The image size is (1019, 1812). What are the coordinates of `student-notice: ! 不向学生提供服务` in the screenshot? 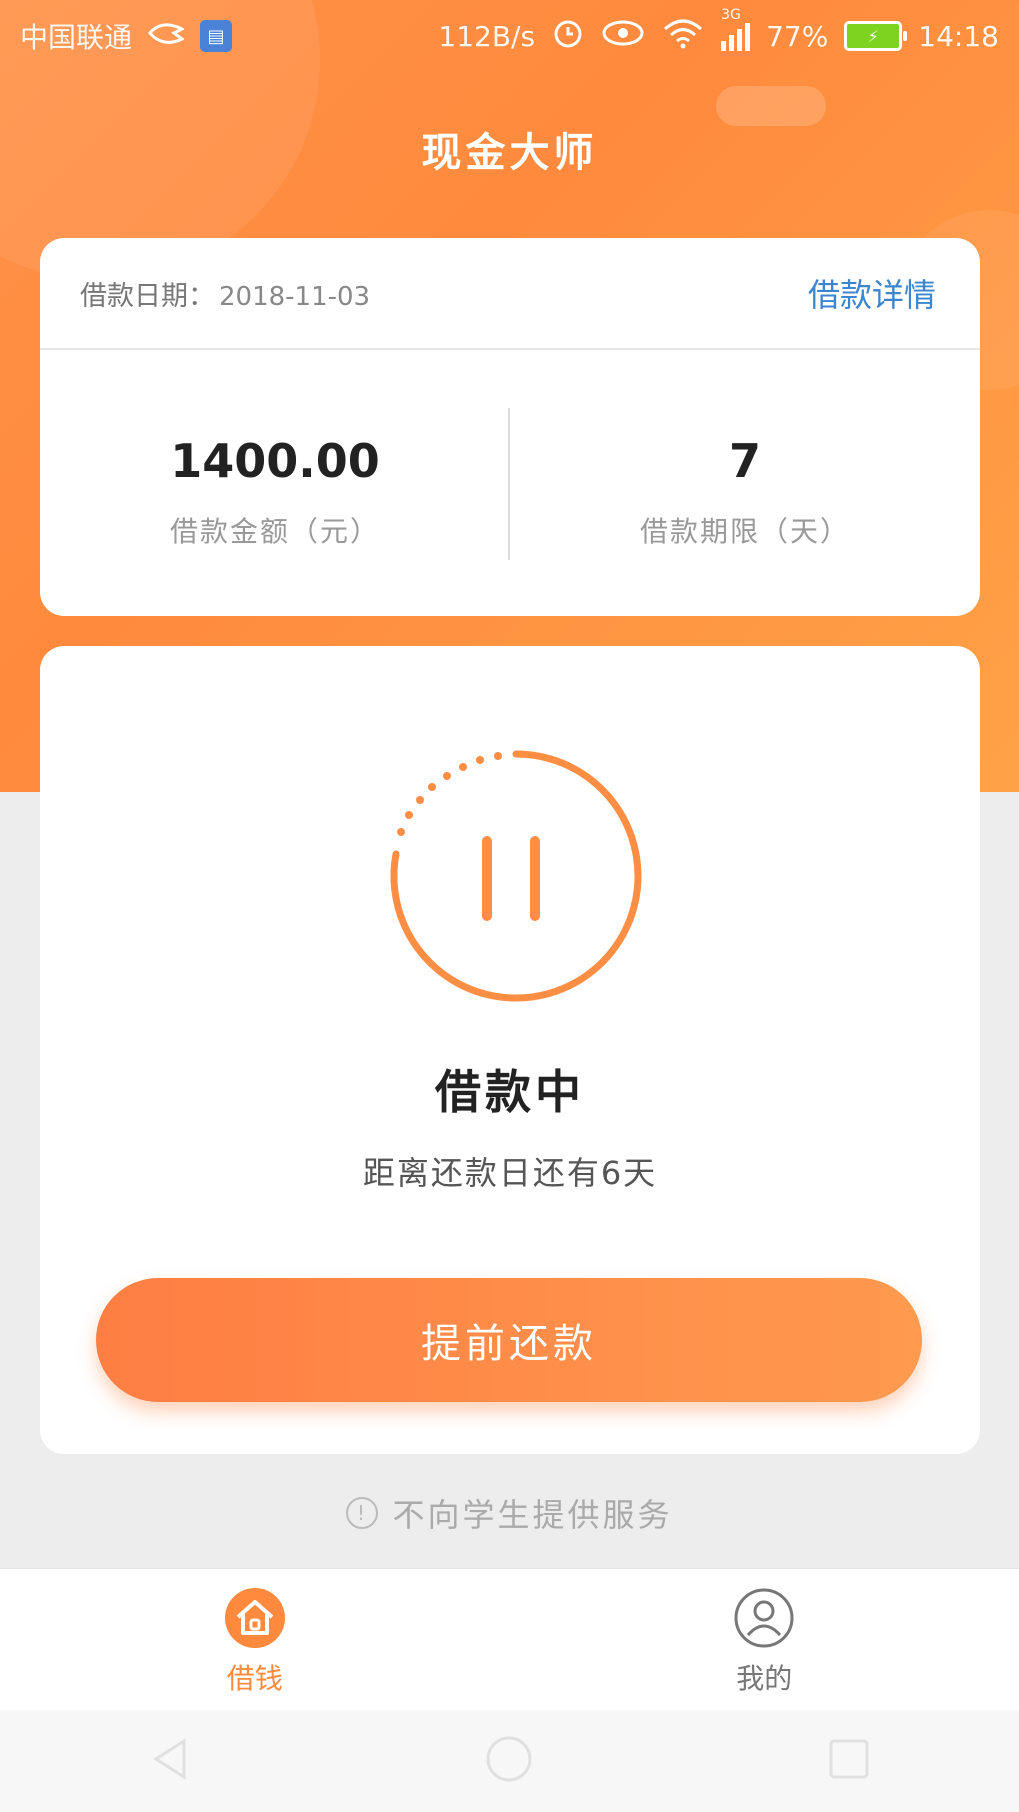 It's located at (509, 1513).